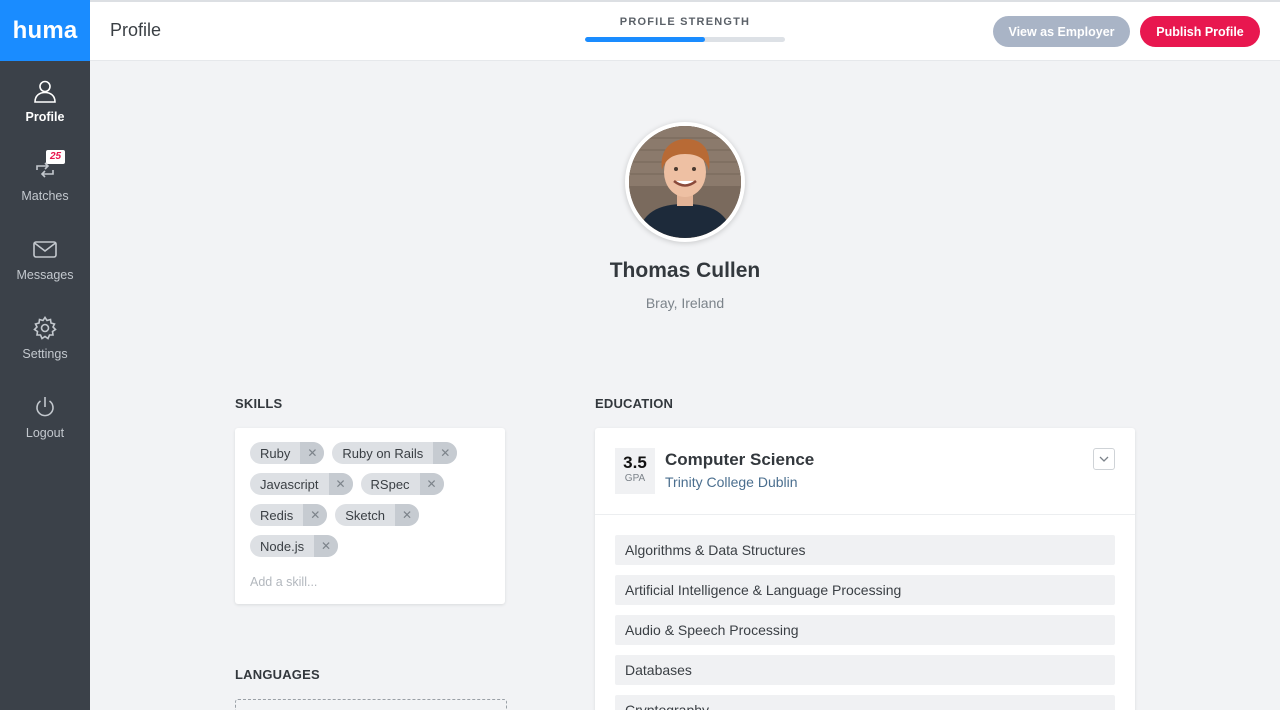 Image resolution: width=1280 pixels, height=710 pixels. I want to click on add-language-box, so click(371, 704).